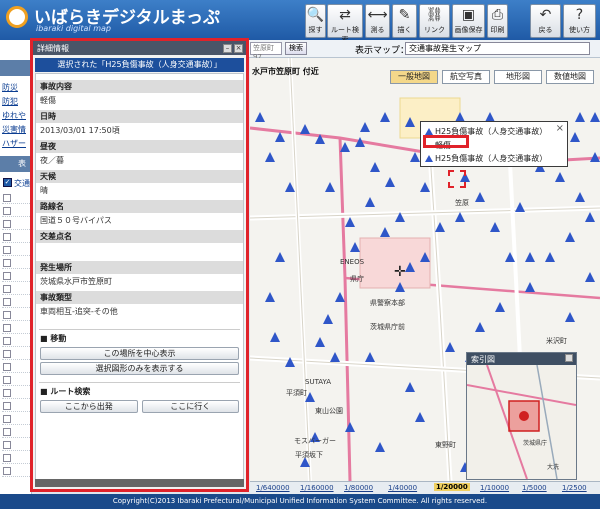  What do you see at coordinates (560, 128) in the screenshot?
I see `popup-close-icon: ×` at bounding box center [560, 128].